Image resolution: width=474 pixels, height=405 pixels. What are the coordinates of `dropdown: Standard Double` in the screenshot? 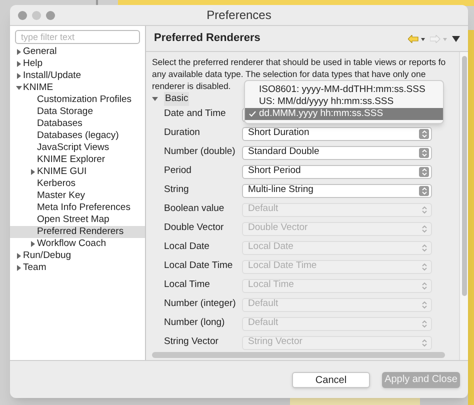 It's located at (337, 153).